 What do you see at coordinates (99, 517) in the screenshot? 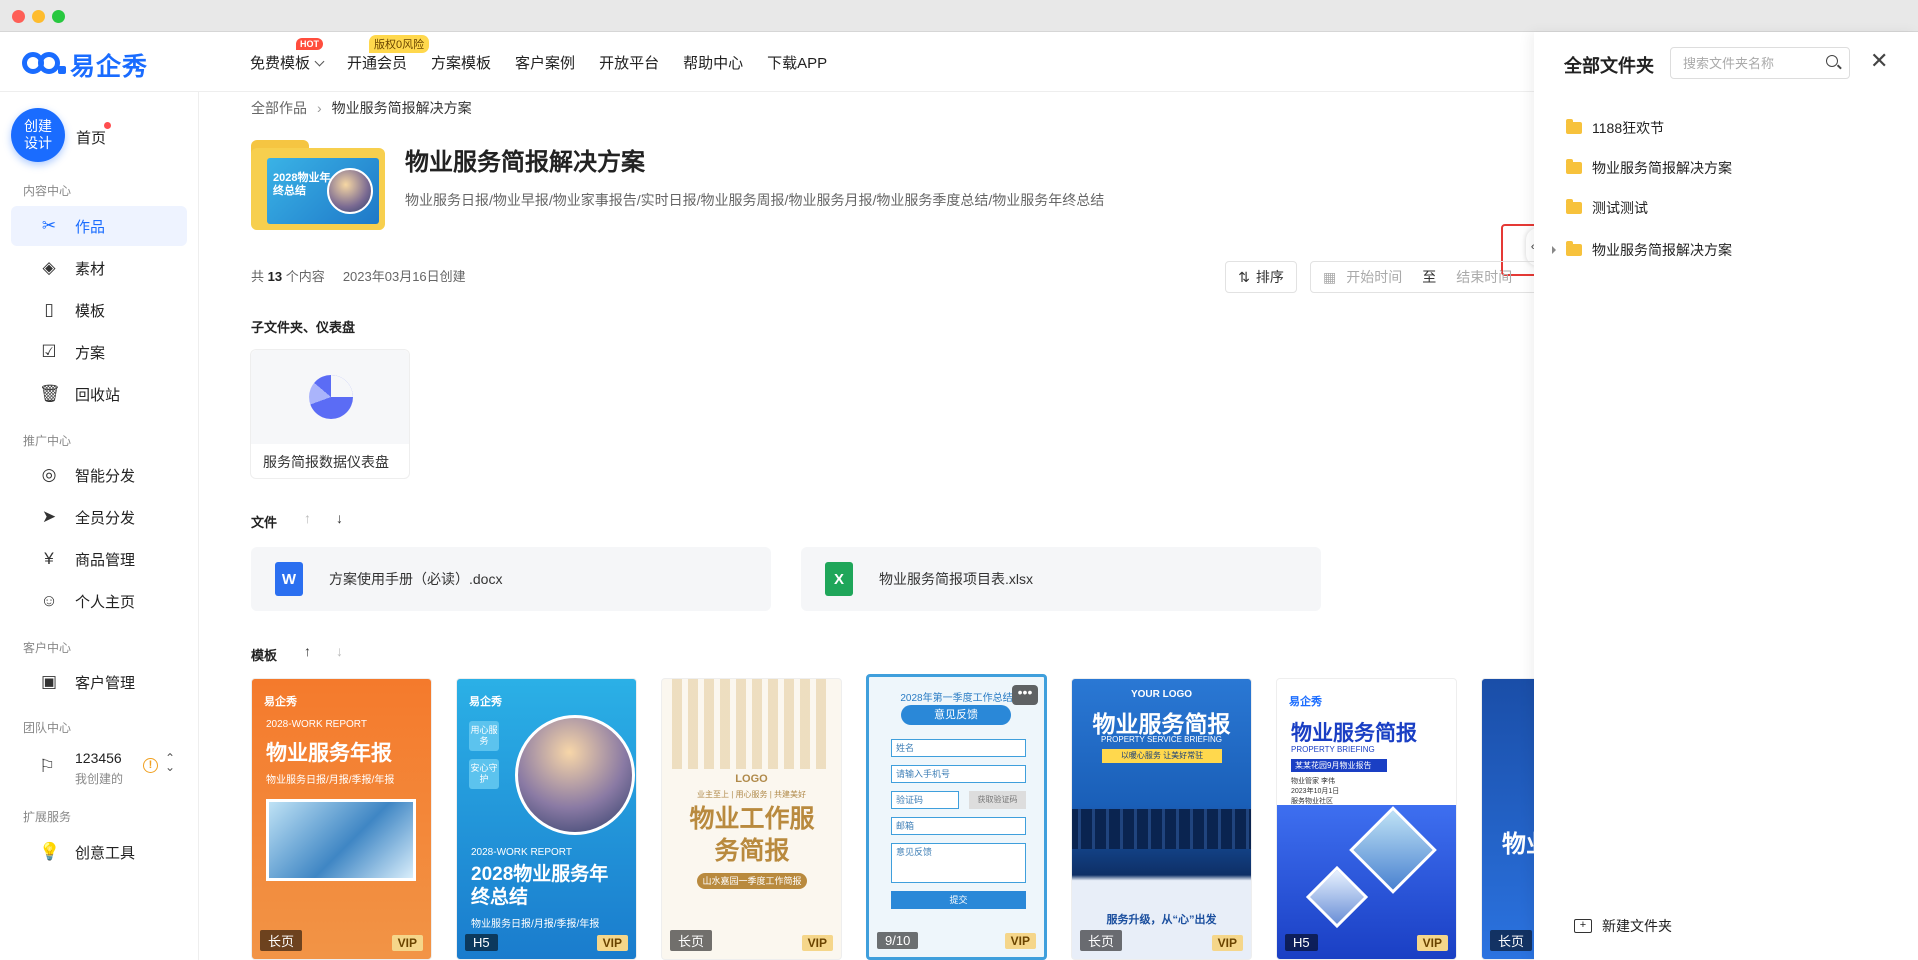
I see `sidebar-item-staff-distribution: ➤ 全员分发` at bounding box center [99, 517].